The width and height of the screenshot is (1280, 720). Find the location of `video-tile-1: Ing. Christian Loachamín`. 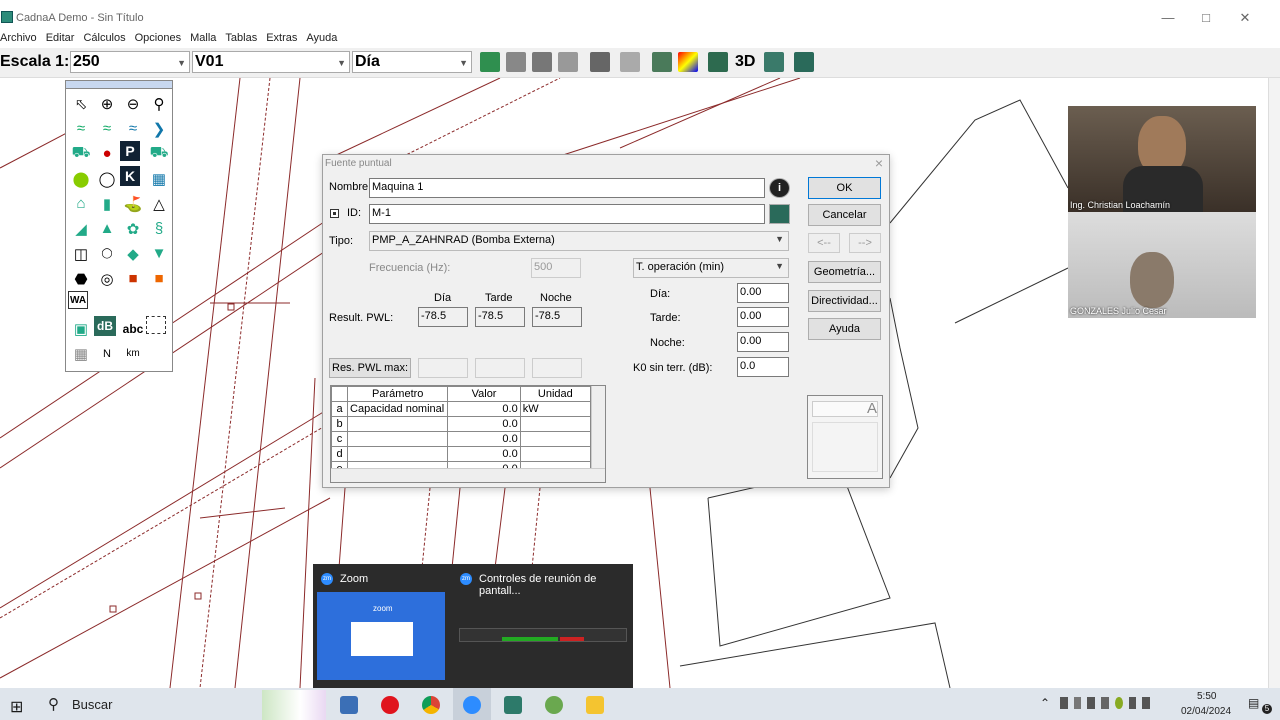

video-tile-1: Ing. Christian Loachamín is located at coordinates (1162, 159).